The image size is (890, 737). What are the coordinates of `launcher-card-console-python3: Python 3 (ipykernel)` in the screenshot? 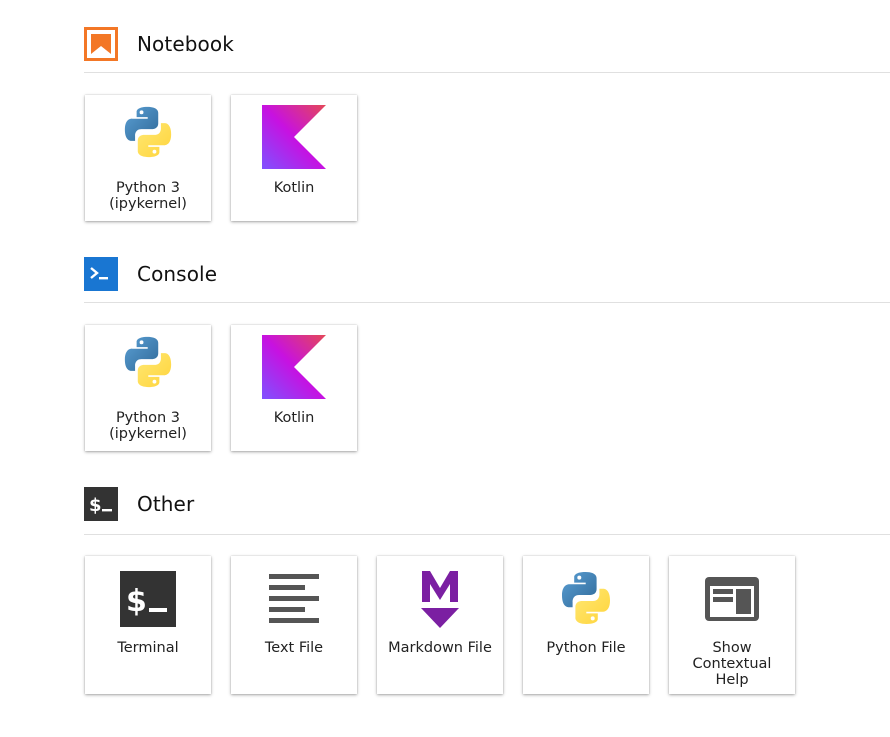 It's located at (148, 388).